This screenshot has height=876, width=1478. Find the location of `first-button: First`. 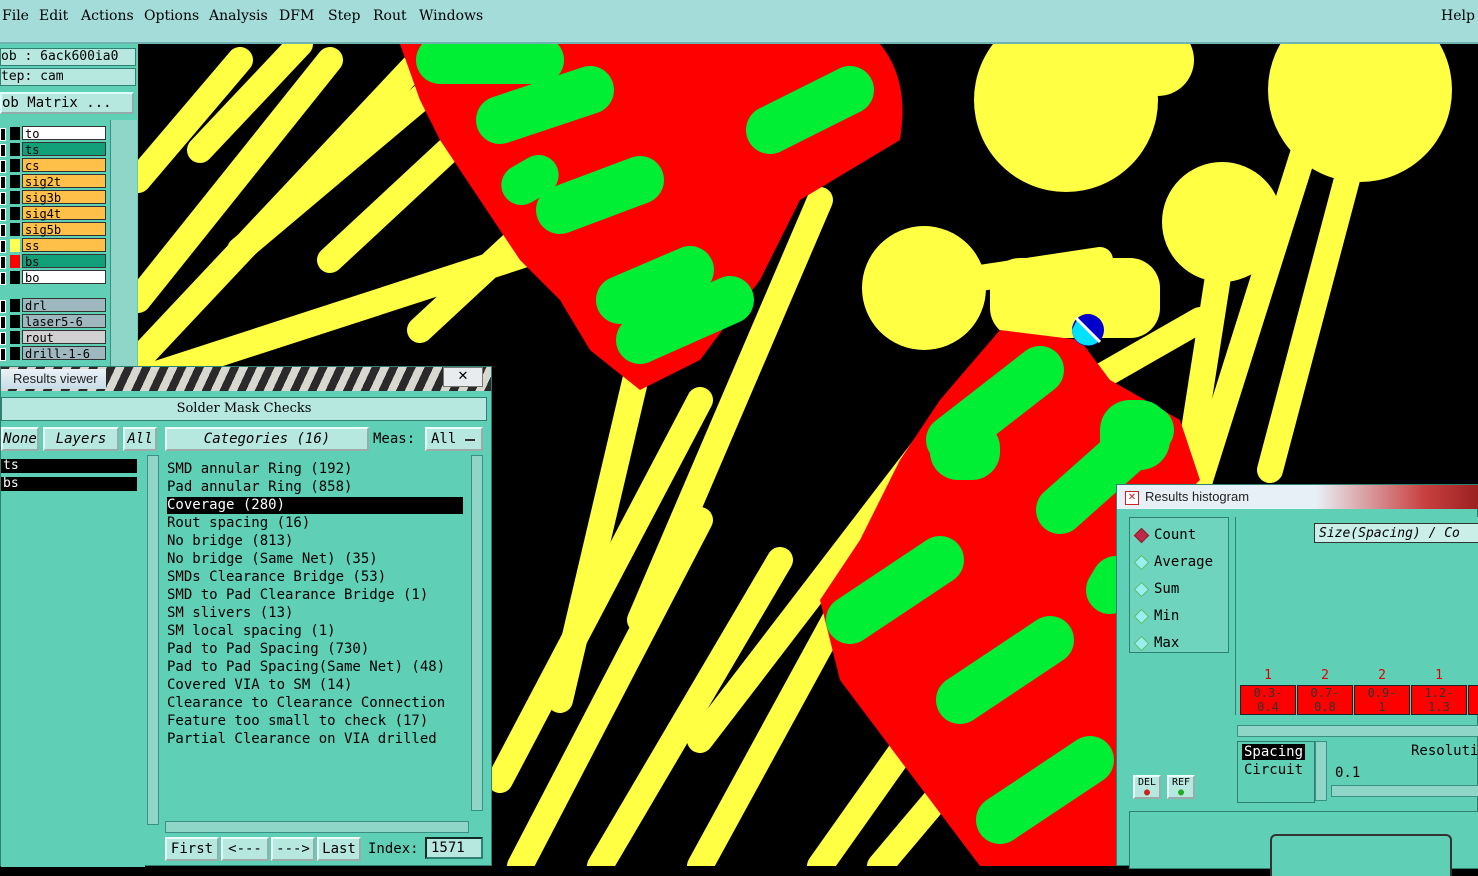

first-button: First is located at coordinates (192, 849).